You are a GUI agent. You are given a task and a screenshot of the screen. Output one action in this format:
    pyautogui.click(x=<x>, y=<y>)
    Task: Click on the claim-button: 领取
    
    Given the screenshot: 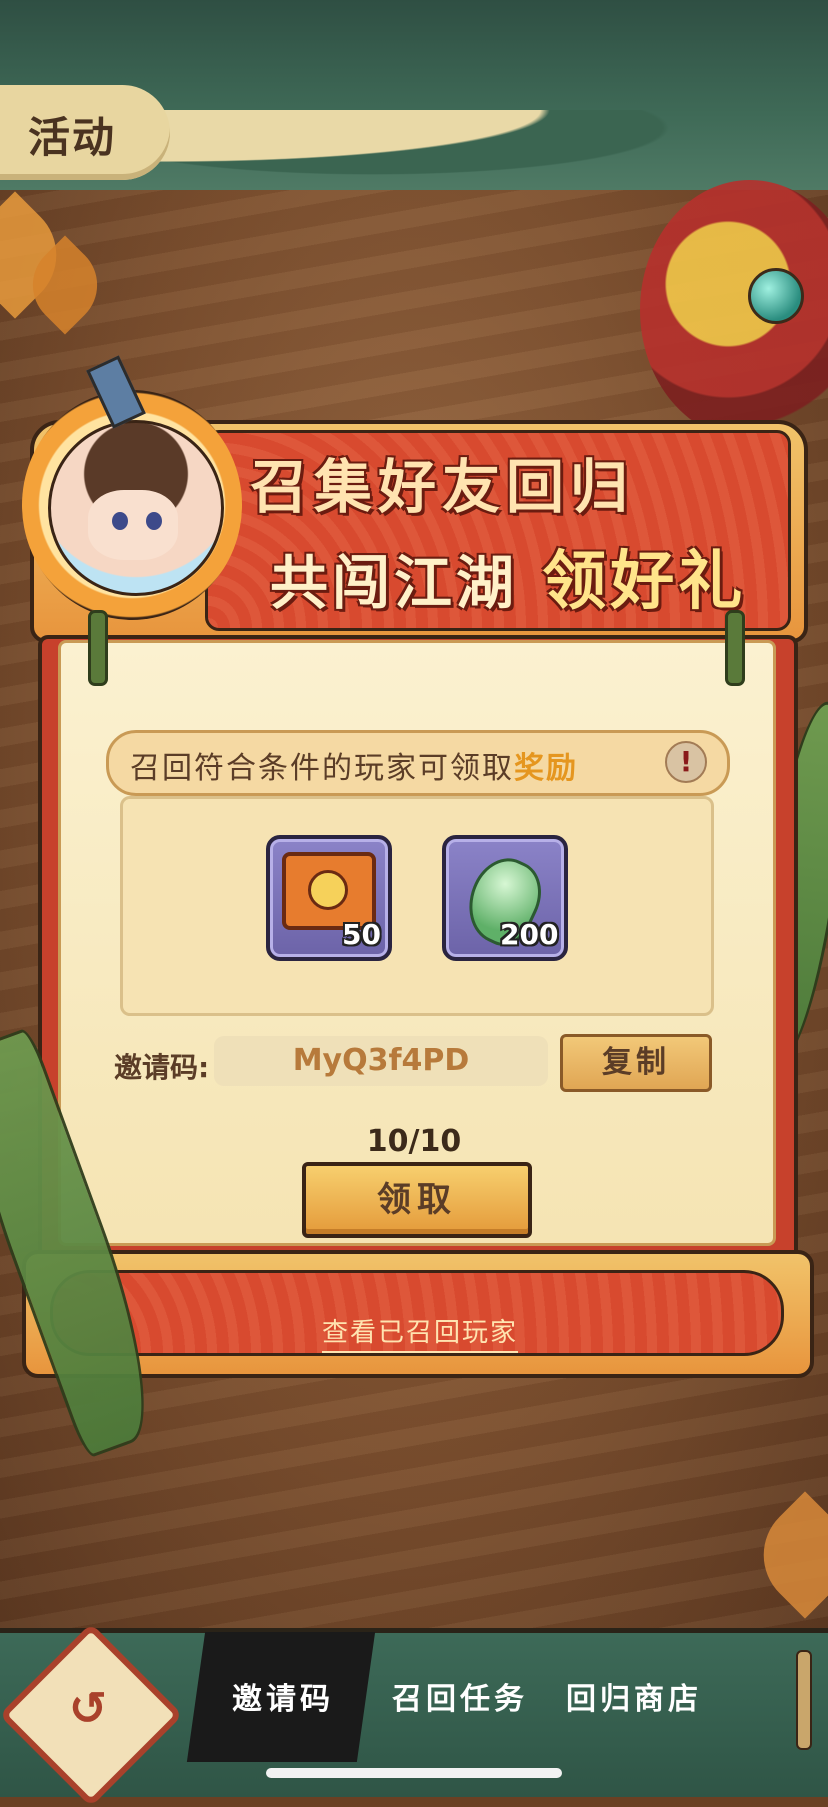 What is the action you would take?
    pyautogui.click(x=417, y=1200)
    